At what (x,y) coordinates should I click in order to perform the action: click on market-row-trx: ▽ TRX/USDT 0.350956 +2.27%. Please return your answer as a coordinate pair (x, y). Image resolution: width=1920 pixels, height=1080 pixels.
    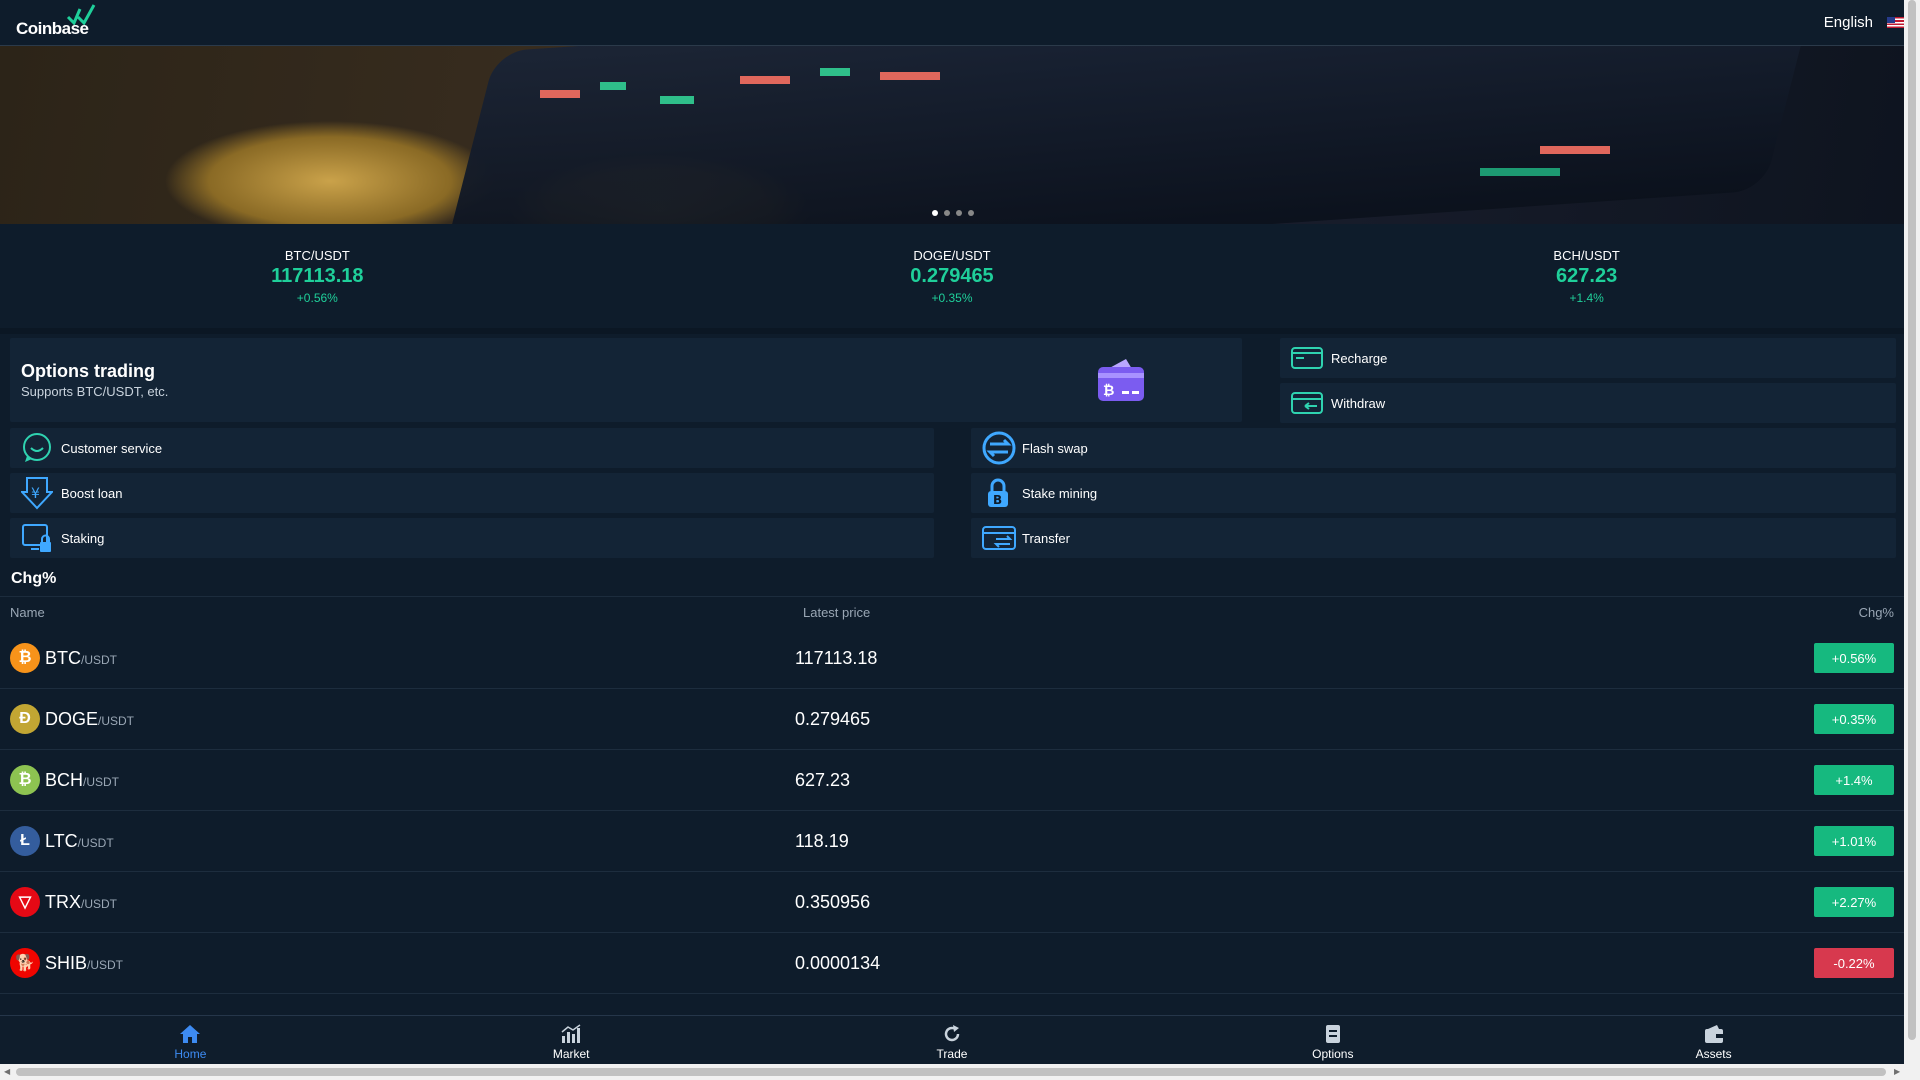
    Looking at the image, I should click on (952, 902).